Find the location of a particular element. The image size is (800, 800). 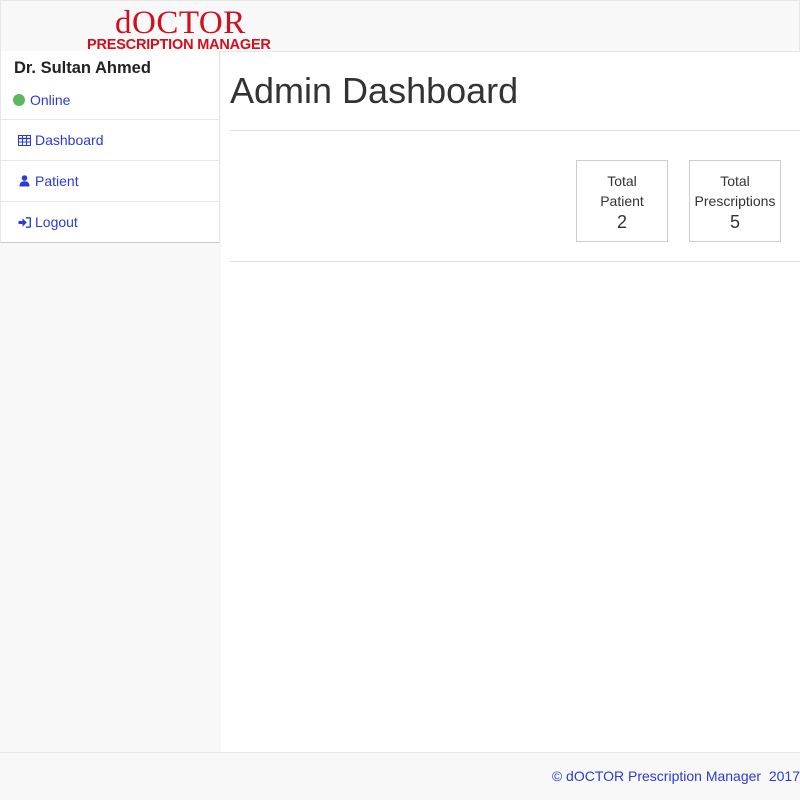

stat-value: 2 is located at coordinates (621, 222).